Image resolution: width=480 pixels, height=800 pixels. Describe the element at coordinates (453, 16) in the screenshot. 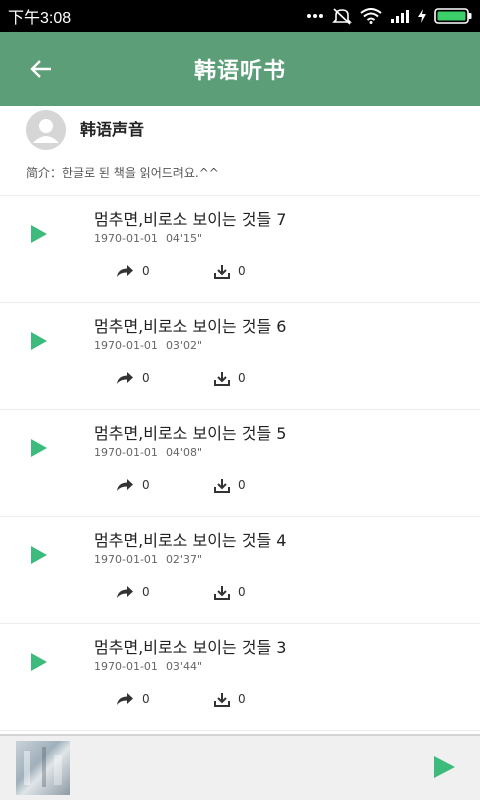

I see `battery-icon` at that location.